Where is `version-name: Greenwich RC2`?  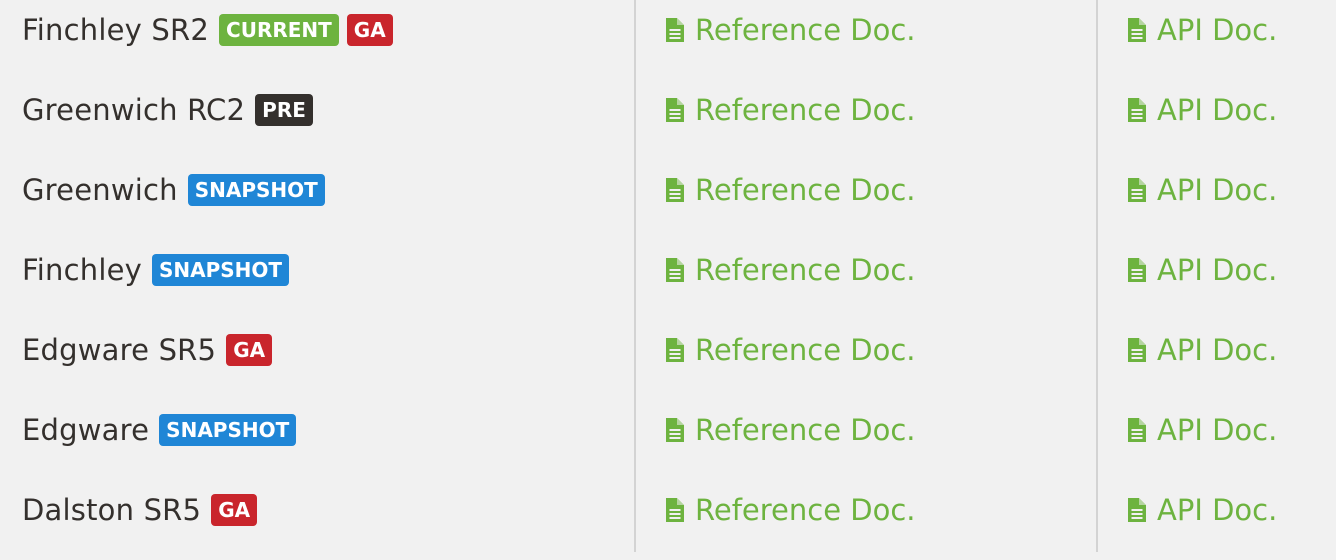 version-name: Greenwich RC2 is located at coordinates (134, 110).